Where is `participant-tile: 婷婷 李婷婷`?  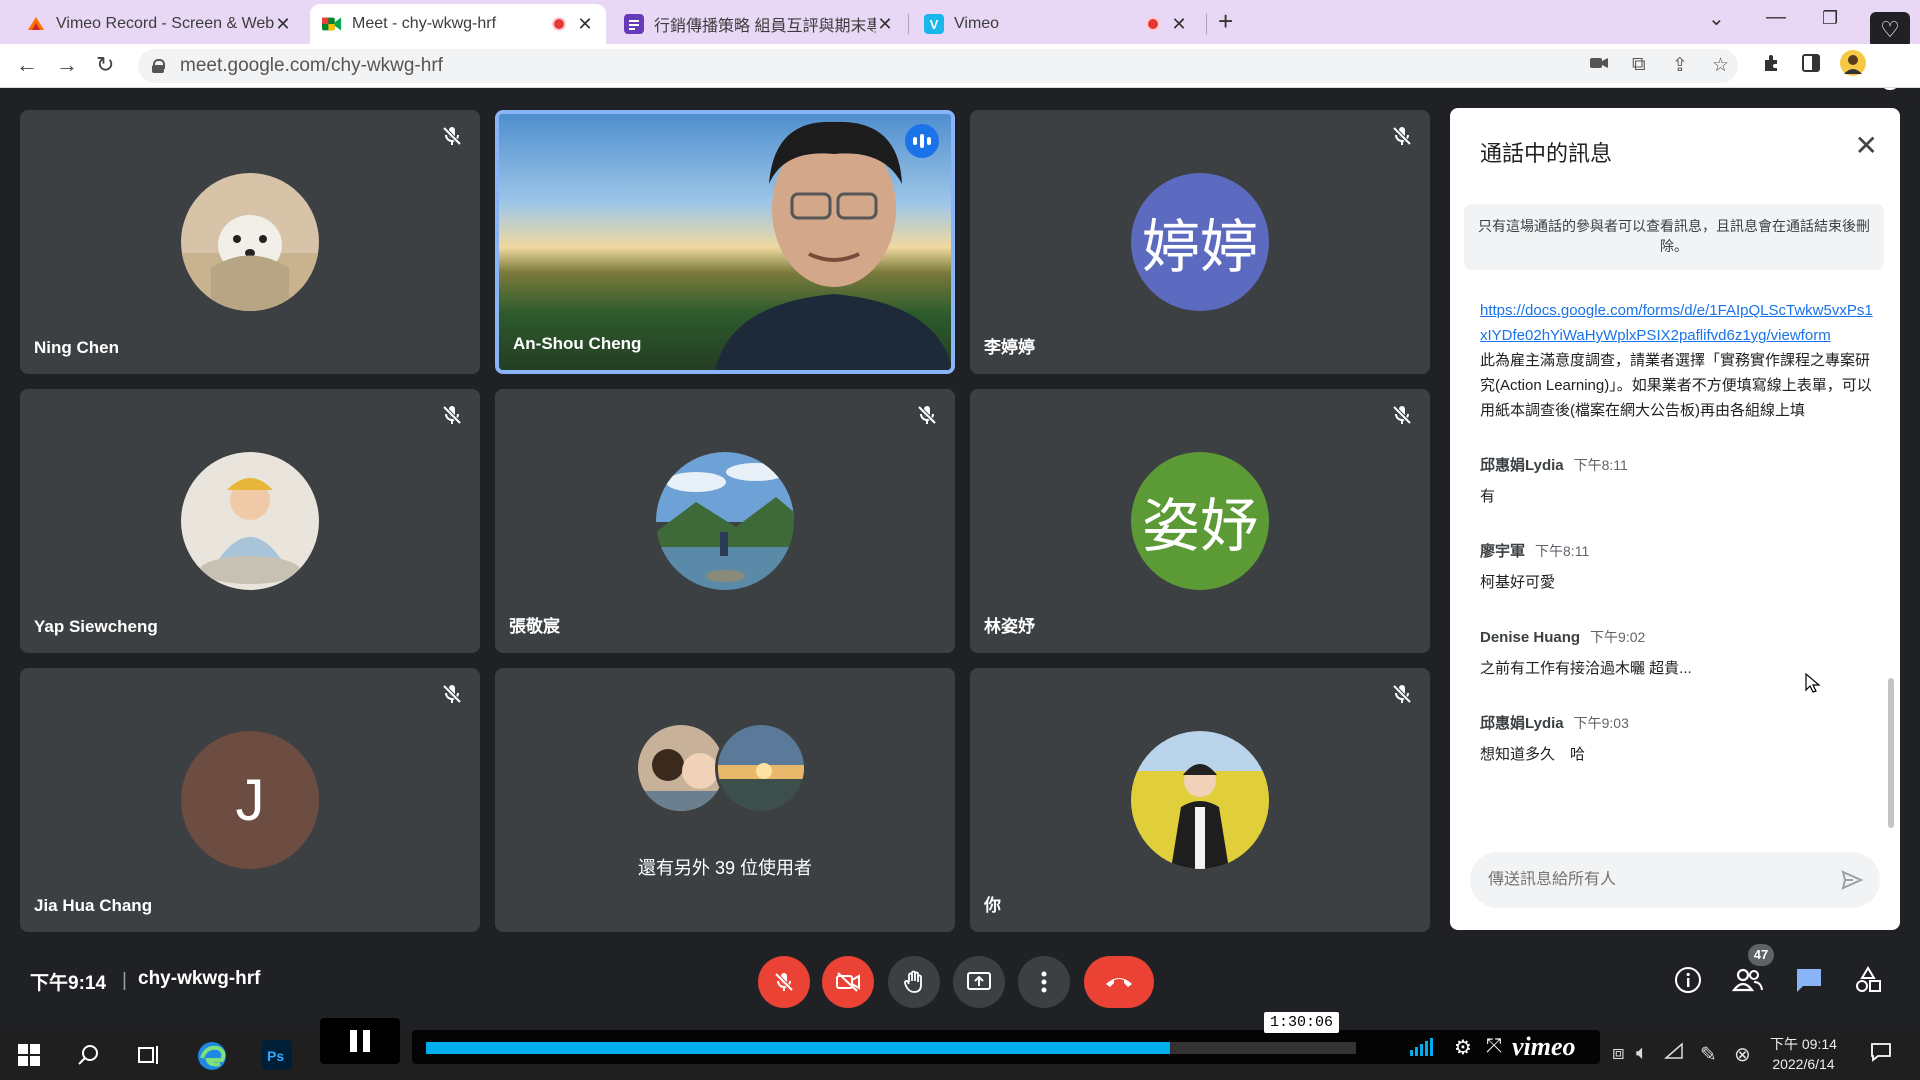 participant-tile: 婷婷 李婷婷 is located at coordinates (1200, 242).